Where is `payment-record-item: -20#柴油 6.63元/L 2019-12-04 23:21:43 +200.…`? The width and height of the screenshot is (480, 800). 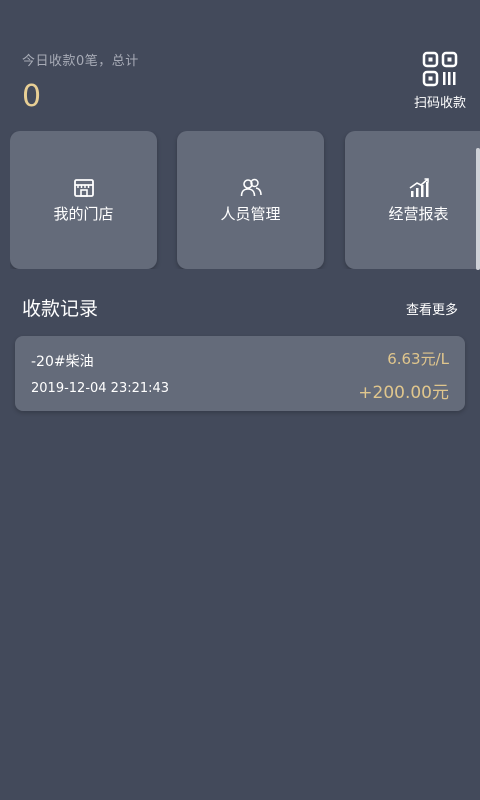 payment-record-item: -20#柴油 6.63元/L 2019-12-04 23:21:43 +200.… is located at coordinates (240, 373).